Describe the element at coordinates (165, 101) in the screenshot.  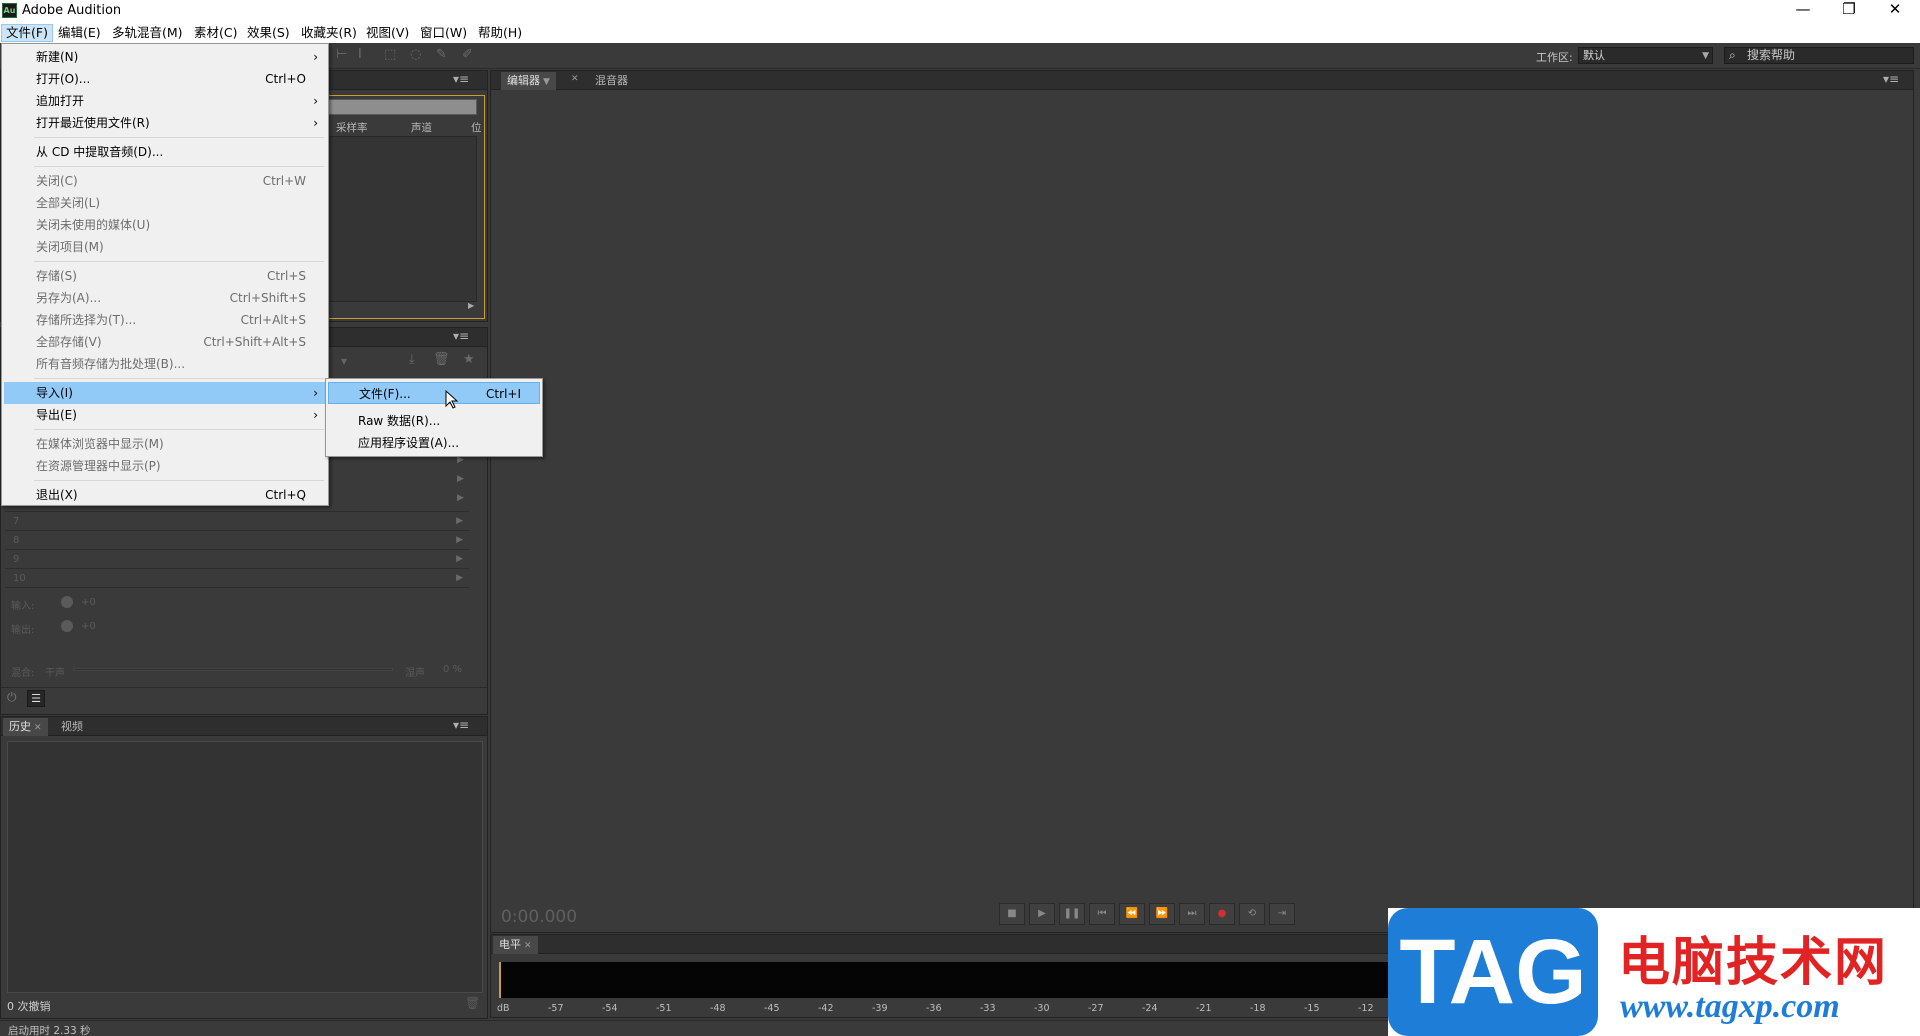
I see `menu-item-append-open: 追加打开 ›` at that location.